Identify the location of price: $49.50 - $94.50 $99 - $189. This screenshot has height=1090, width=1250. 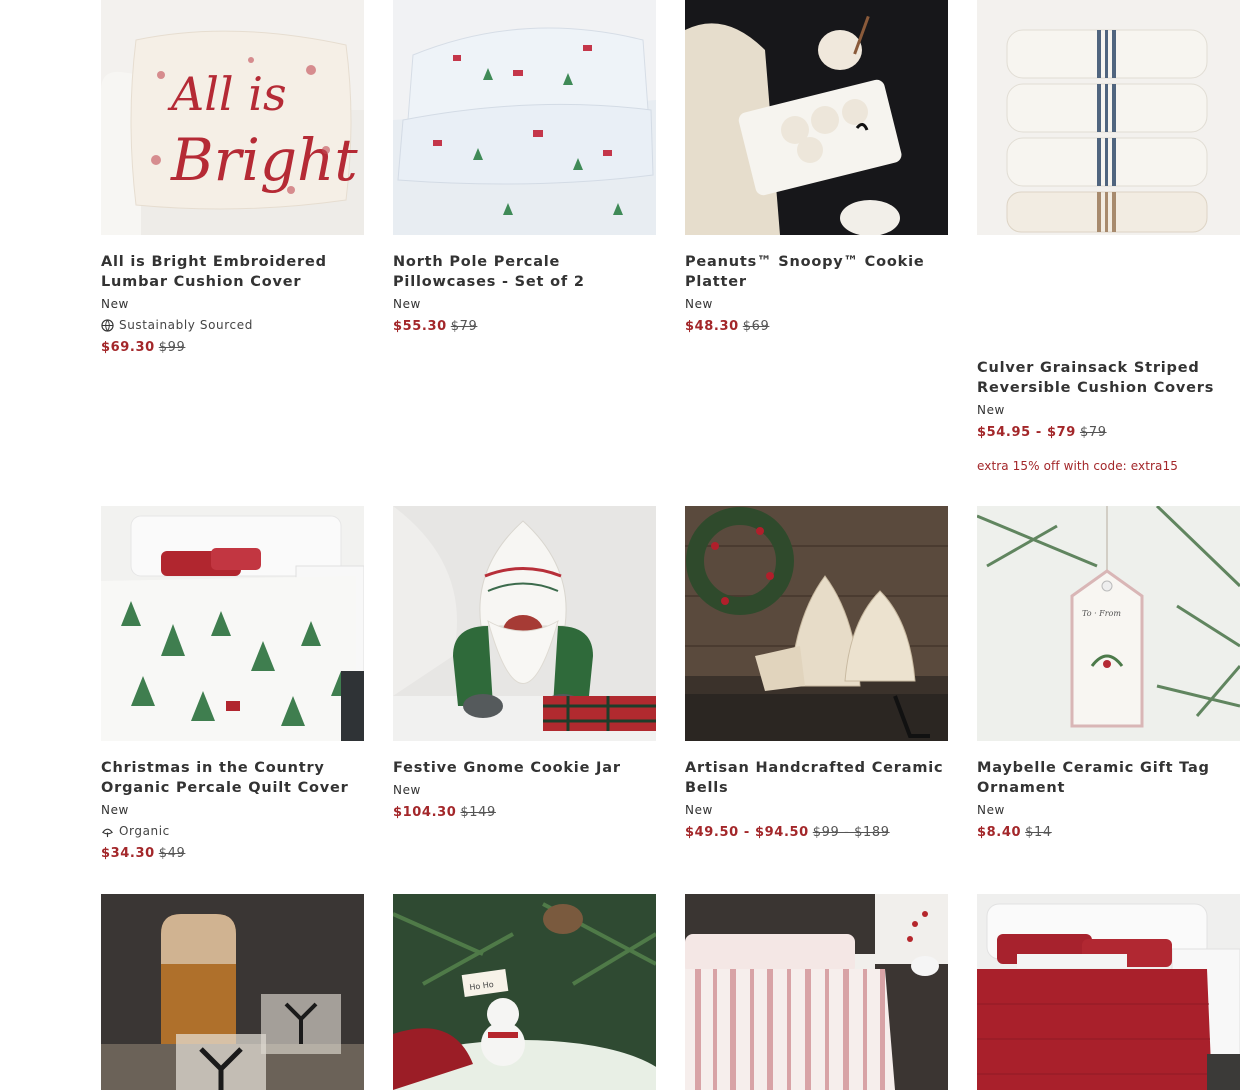
(816, 833).